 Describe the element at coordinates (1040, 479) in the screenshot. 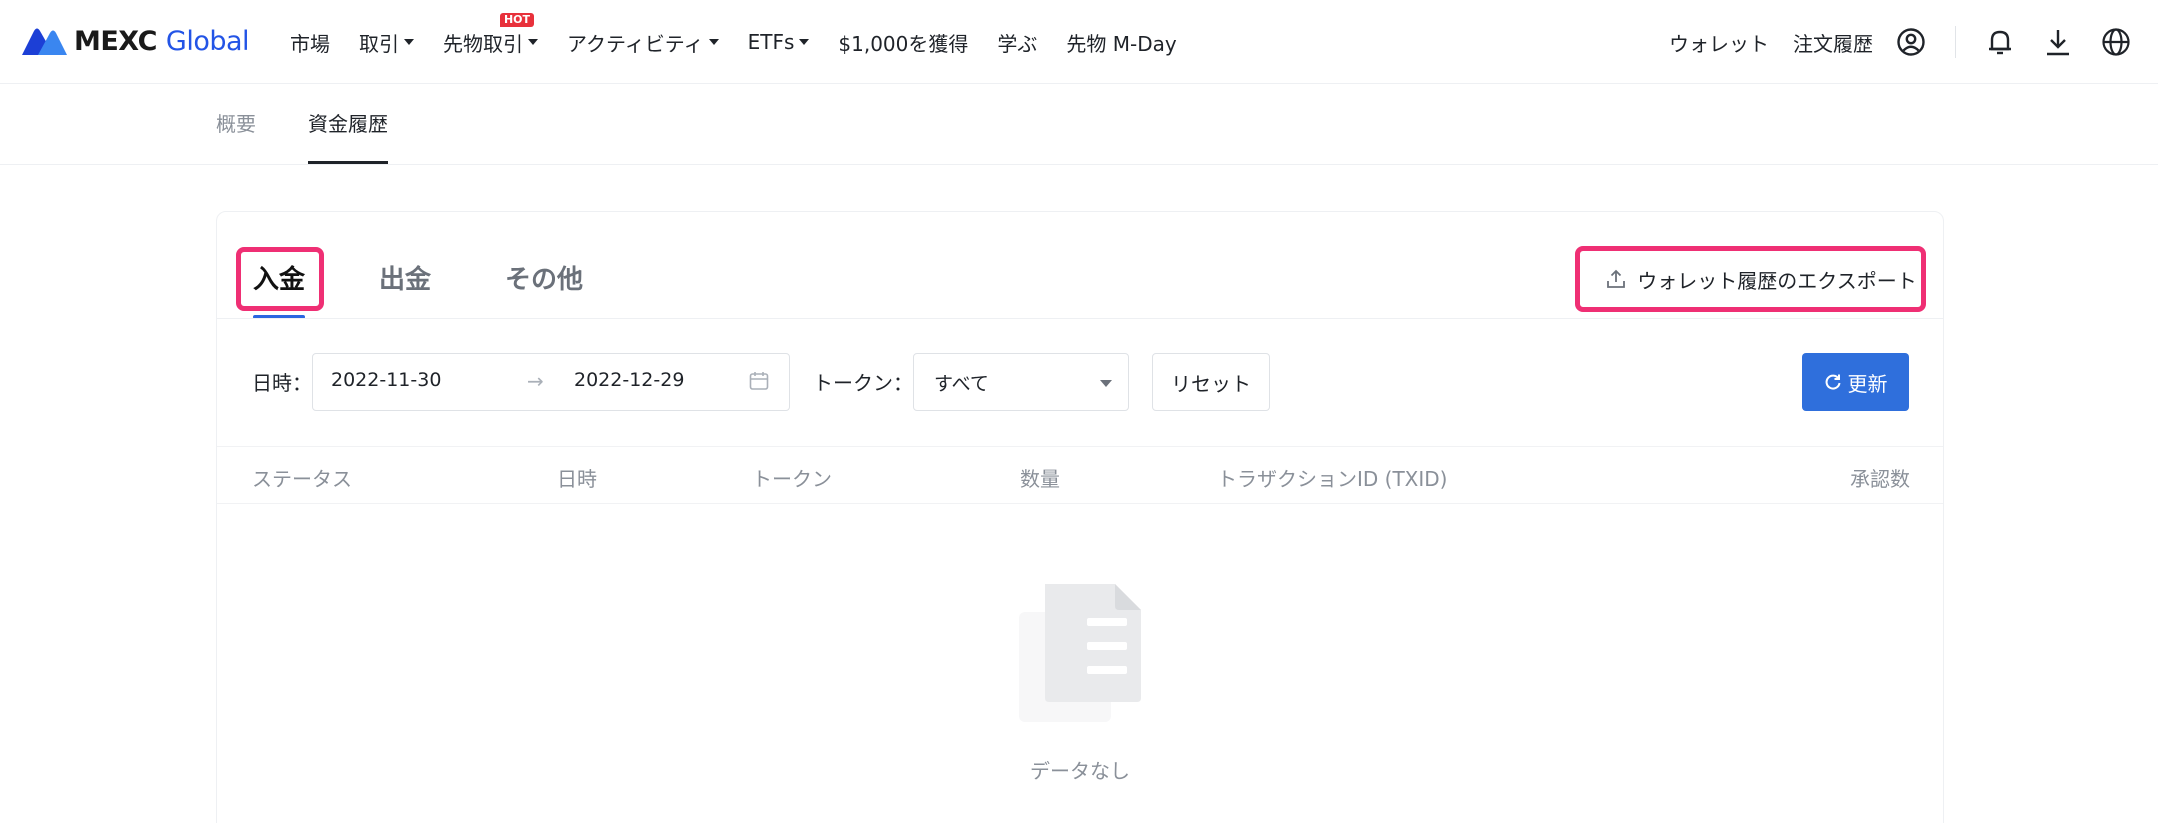

I see `column-header-amount: 数量` at that location.